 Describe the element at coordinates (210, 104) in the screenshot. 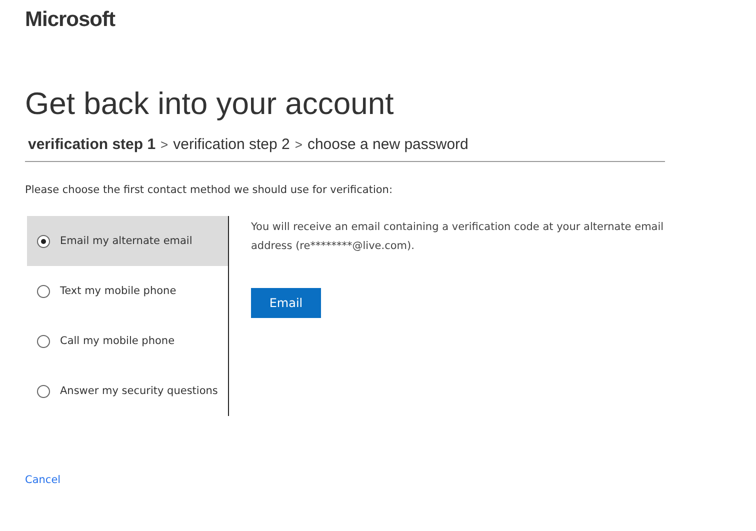

I see `page-title: Get back into your account` at that location.